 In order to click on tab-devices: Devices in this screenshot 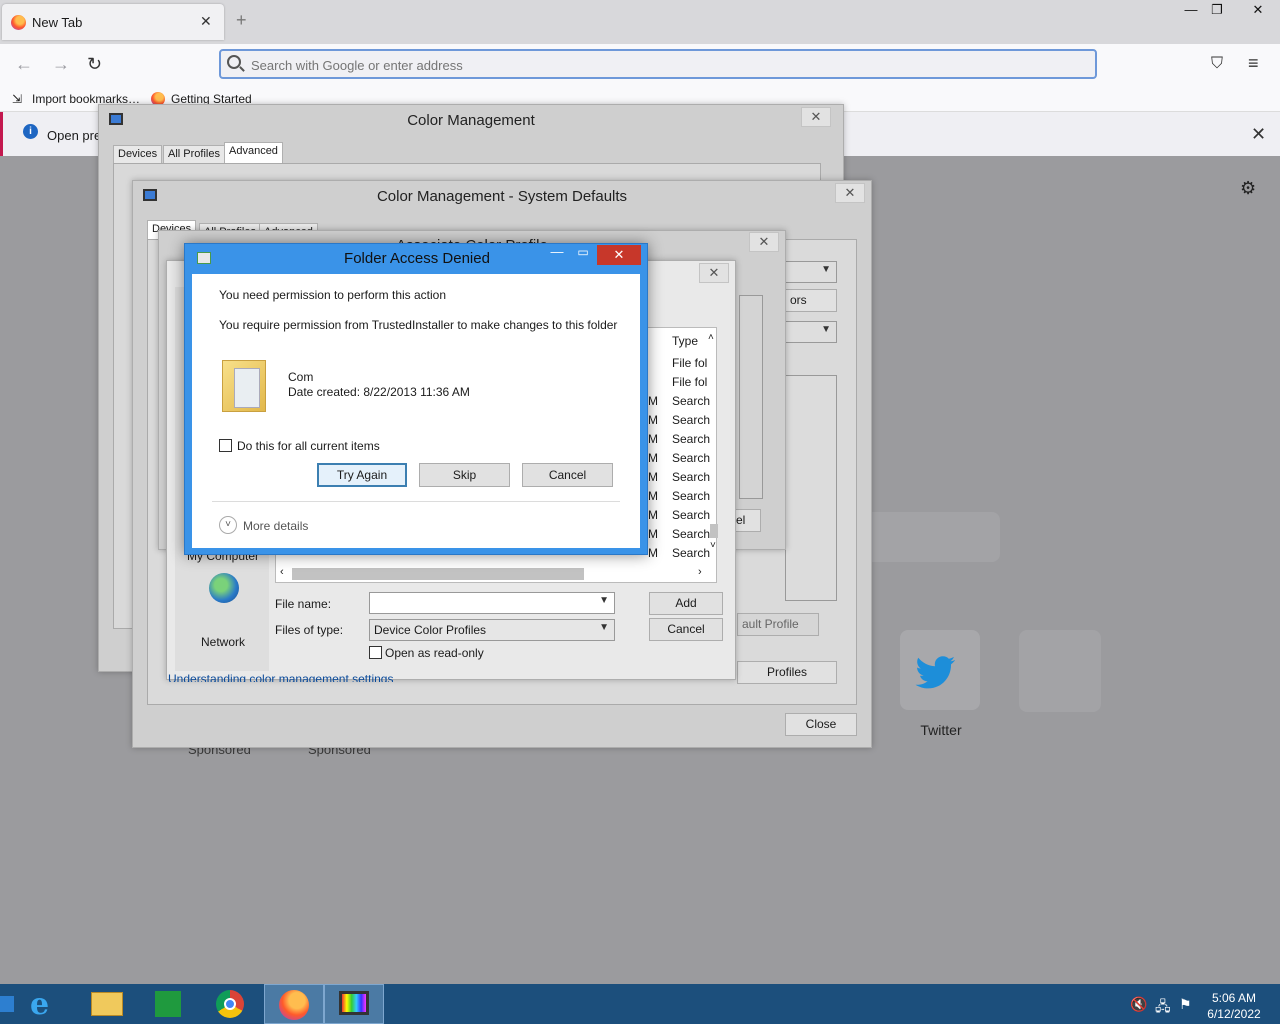, I will do `click(138, 155)`.